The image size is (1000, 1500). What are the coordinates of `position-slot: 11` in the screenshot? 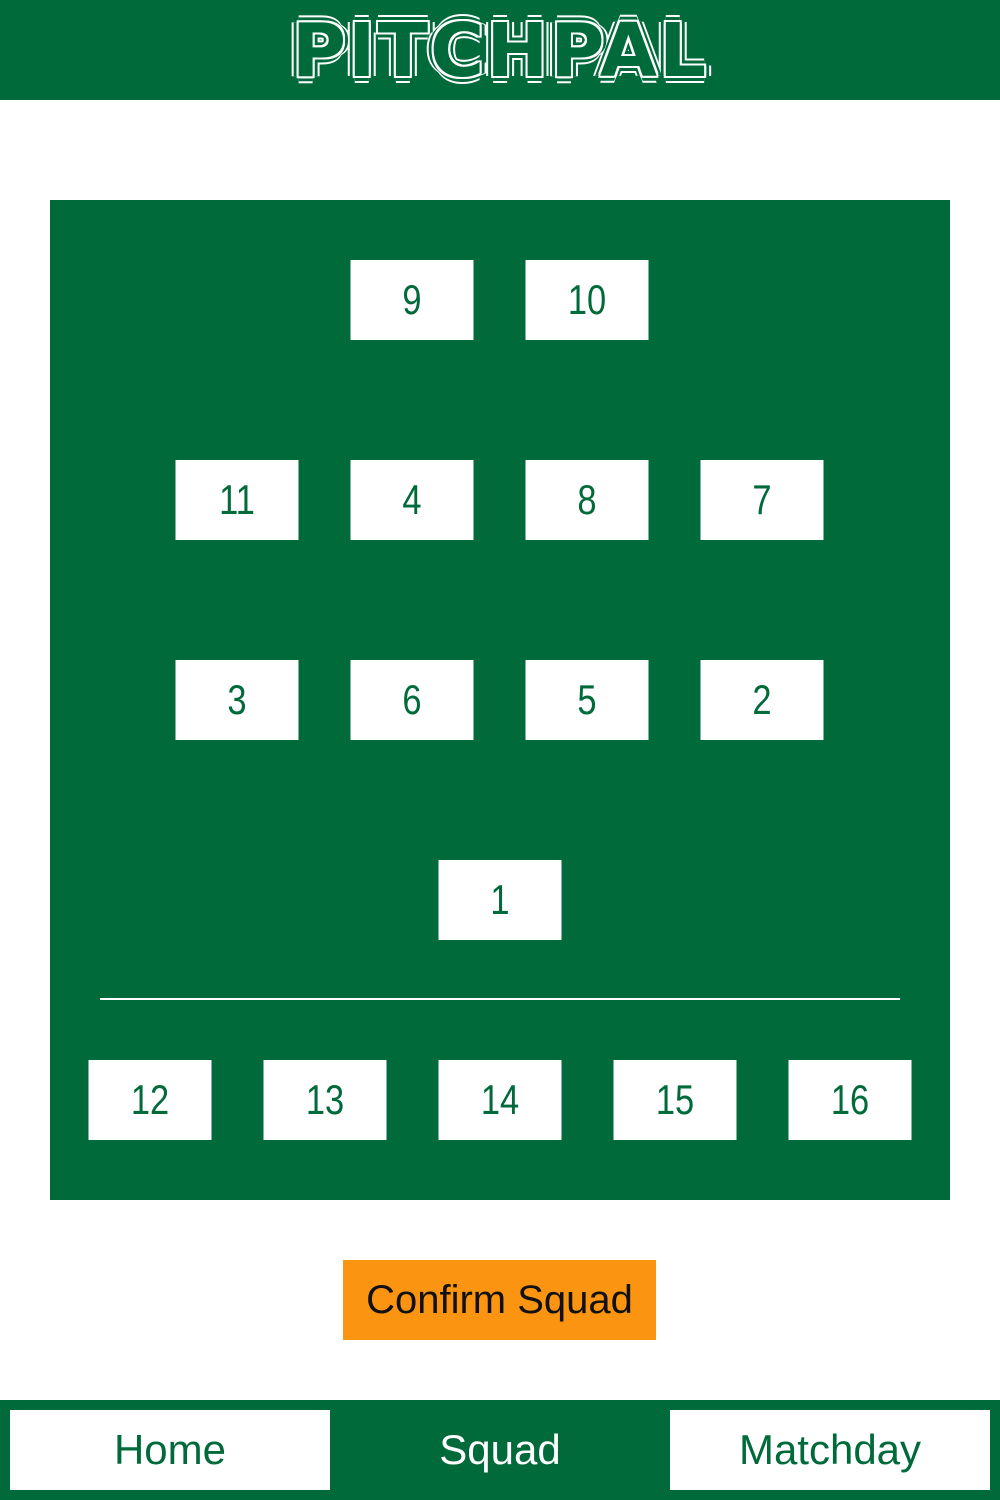 It's located at (237, 500).